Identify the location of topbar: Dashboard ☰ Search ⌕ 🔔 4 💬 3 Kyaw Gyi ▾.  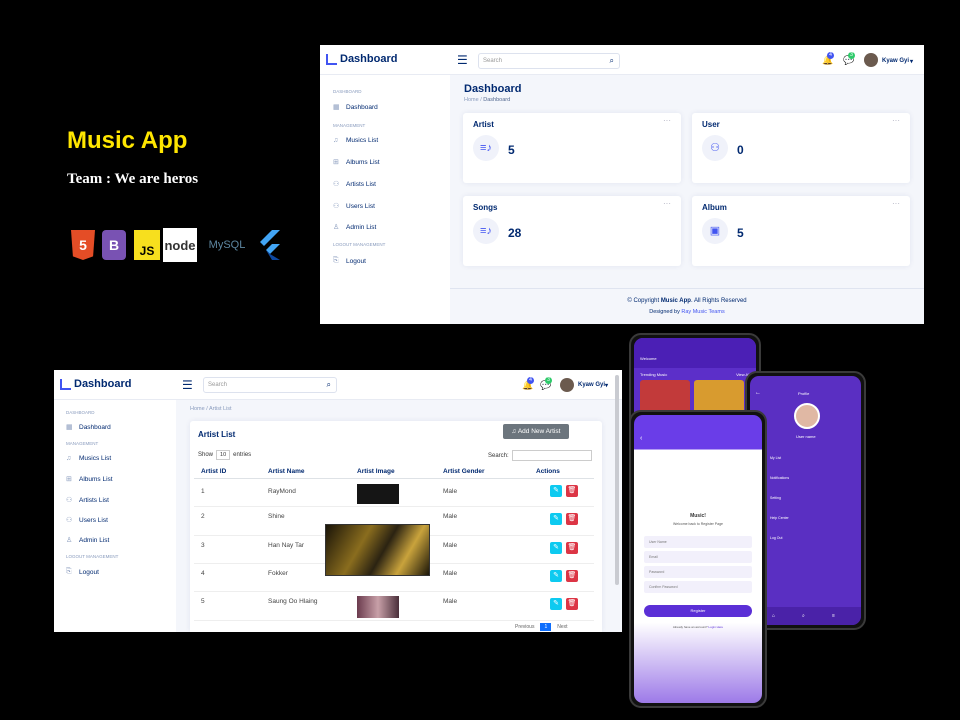
(622, 60).